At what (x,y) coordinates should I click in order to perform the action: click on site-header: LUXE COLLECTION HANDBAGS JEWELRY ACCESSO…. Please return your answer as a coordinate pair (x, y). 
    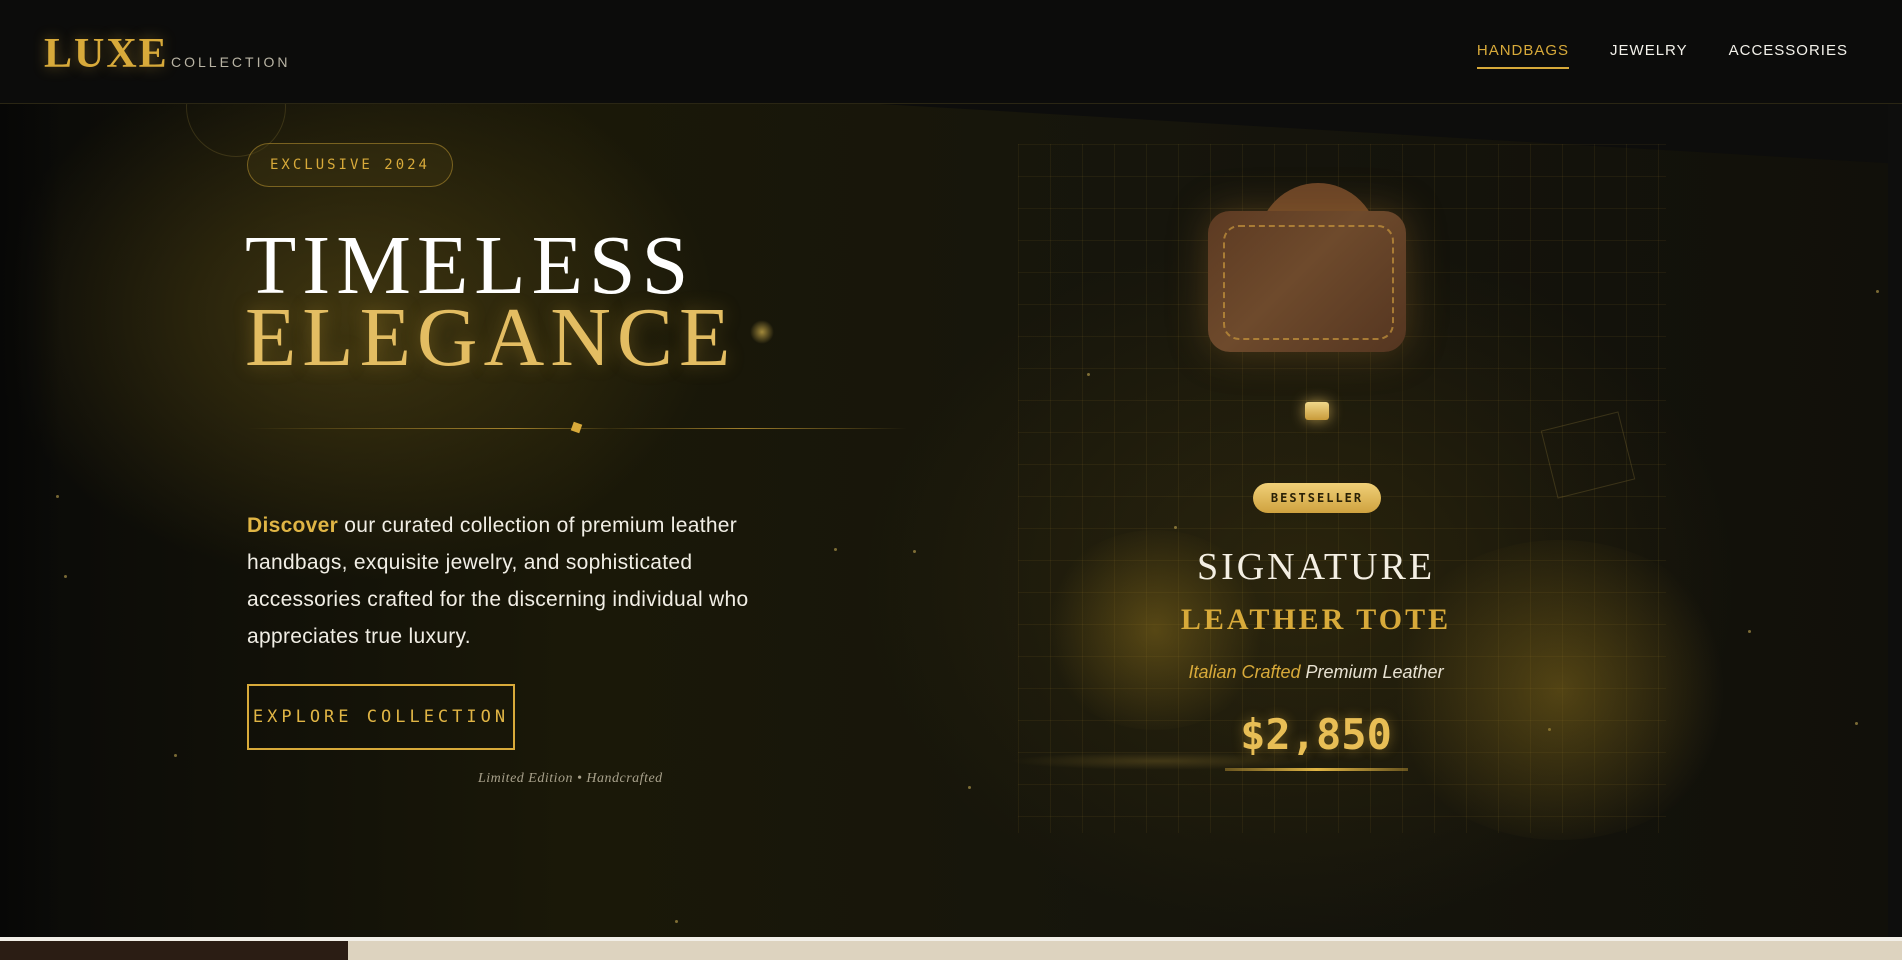
    Looking at the image, I should click on (951, 52).